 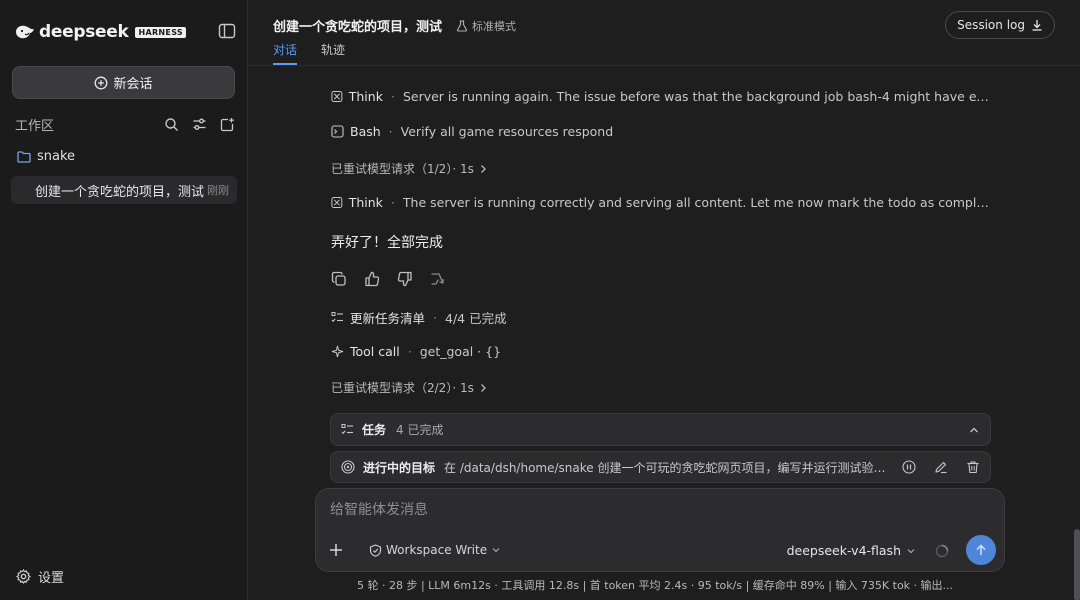 I want to click on workspace-mode-select: Workspace Write, so click(x=435, y=550).